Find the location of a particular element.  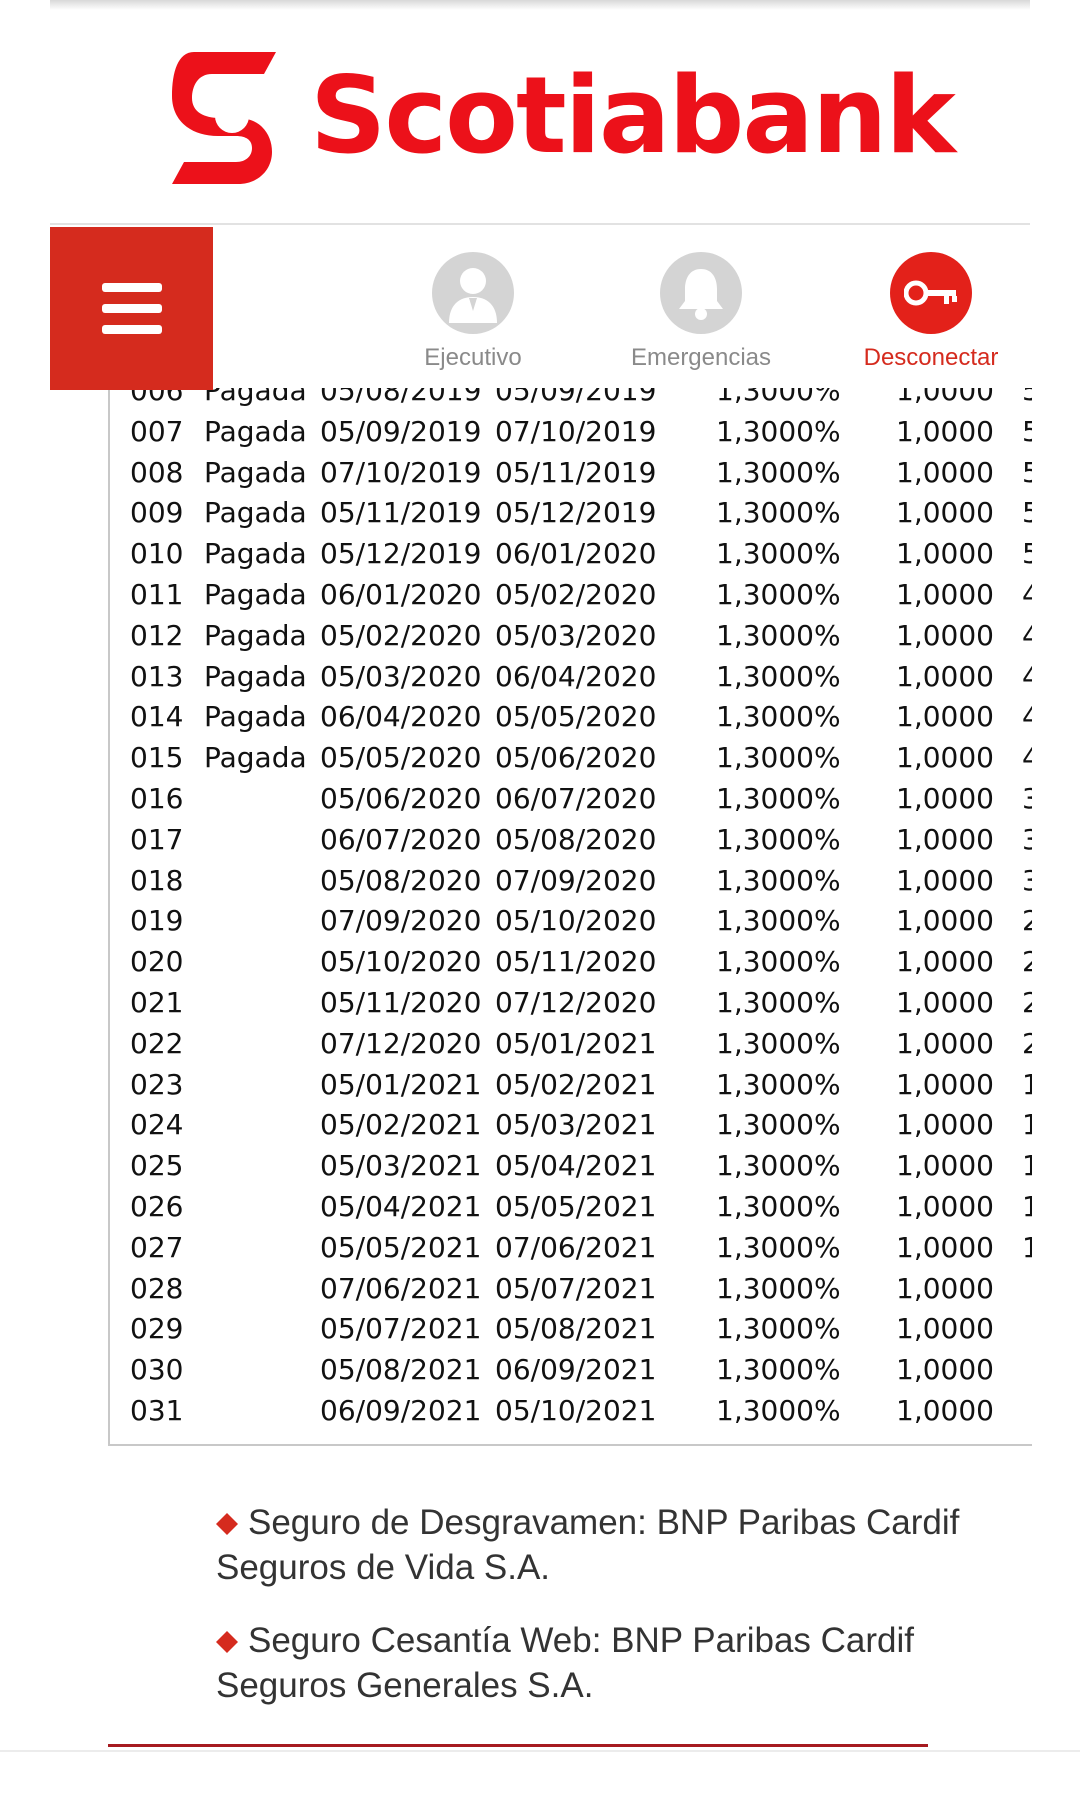

cell-from: 05/05/2021 is located at coordinates (401, 1247).